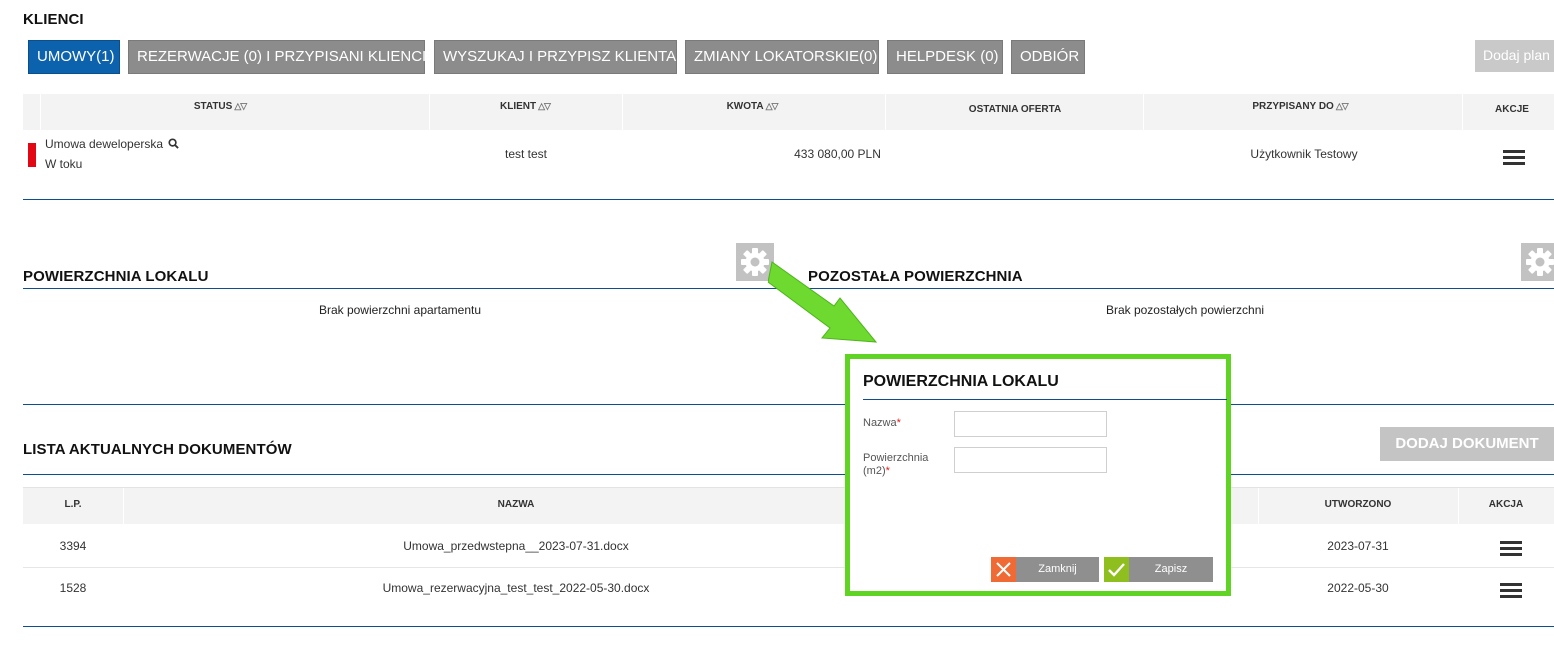  Describe the element at coordinates (1015, 109) in the screenshot. I see `header-ostatnia-oferta: OSTATNIA OFERTA` at that location.